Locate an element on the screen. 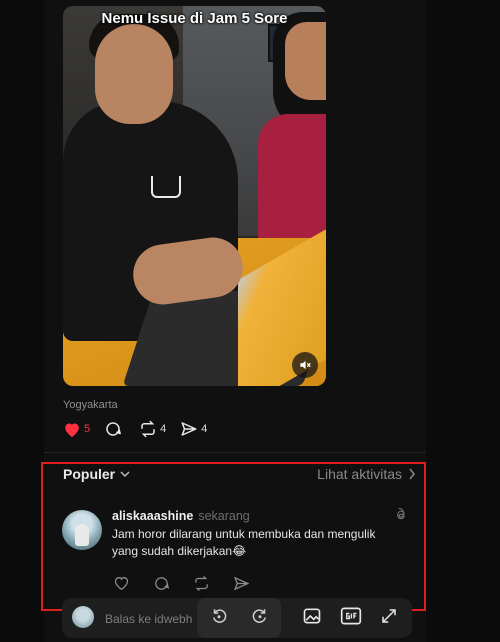 The width and height of the screenshot is (500, 642). comment-actions is located at coordinates (181, 583).